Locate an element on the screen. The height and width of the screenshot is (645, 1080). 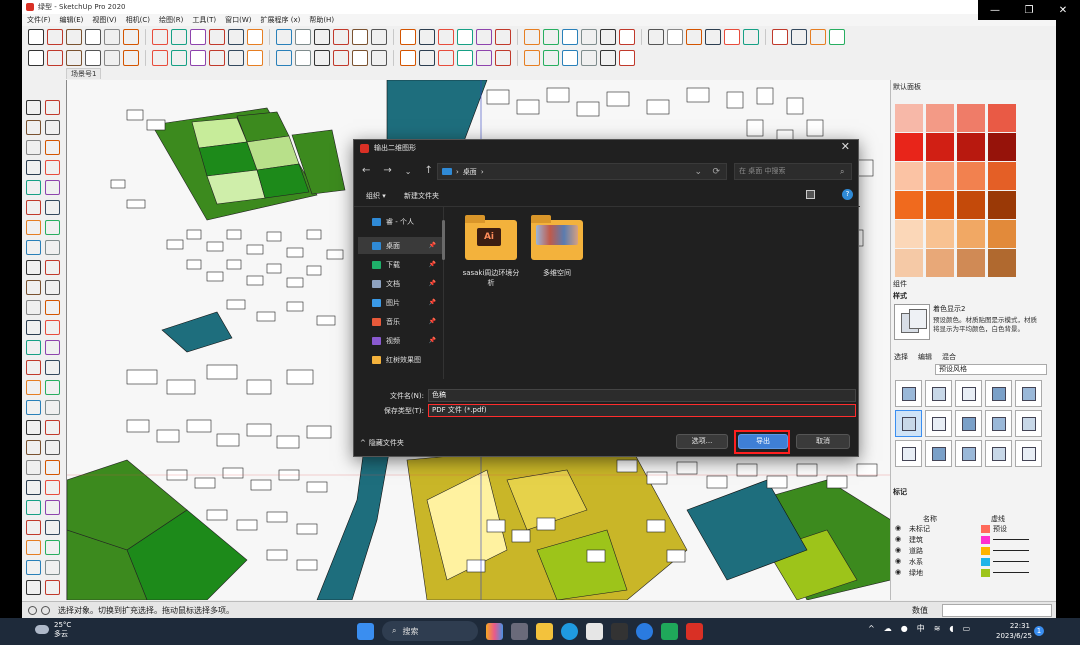
dialog-close-icon: ✕ is located at coordinates (845, 146).